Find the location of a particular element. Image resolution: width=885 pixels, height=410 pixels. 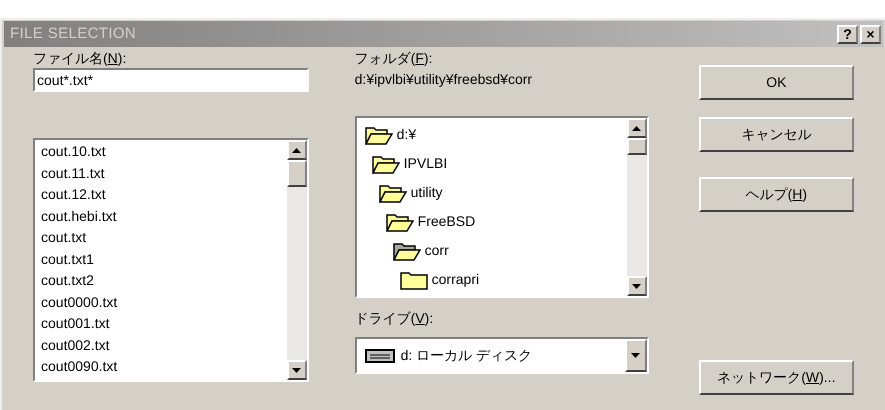

file-item: cout0000.txt is located at coordinates (79, 302).